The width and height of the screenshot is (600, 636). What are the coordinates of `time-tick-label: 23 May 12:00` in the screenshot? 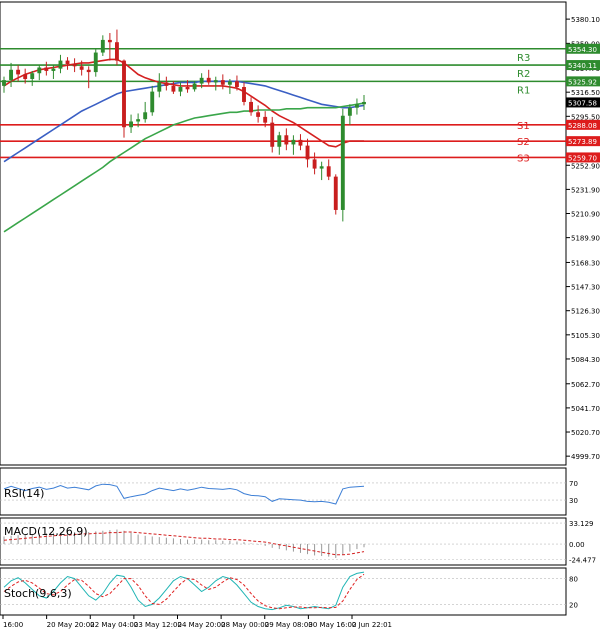 It's located at (158, 625).